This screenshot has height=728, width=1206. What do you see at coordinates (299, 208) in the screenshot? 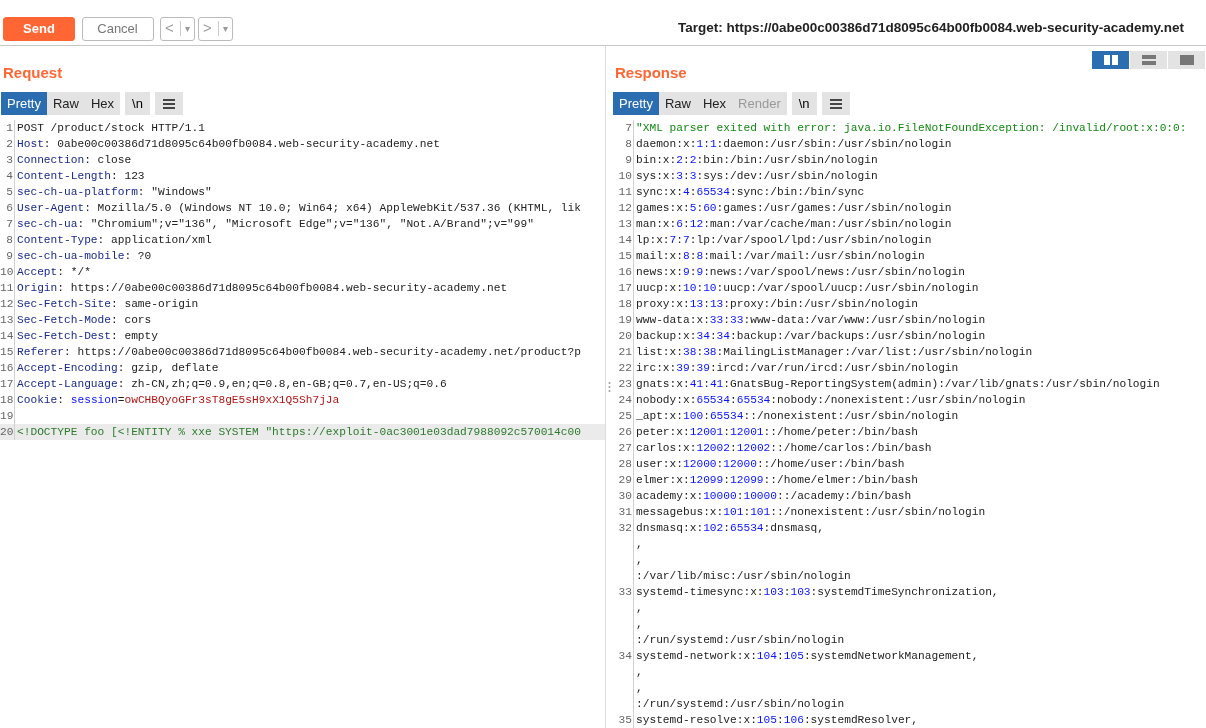
I see `code-line: User-Agent: Mozilla/5.0 (Windows NT 10.0; Win64; x64) AppleWebKit/537.36 (KHTML, lik` at bounding box center [299, 208].